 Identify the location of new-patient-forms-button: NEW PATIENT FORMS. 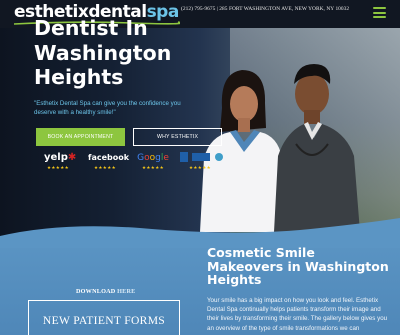
(104, 317).